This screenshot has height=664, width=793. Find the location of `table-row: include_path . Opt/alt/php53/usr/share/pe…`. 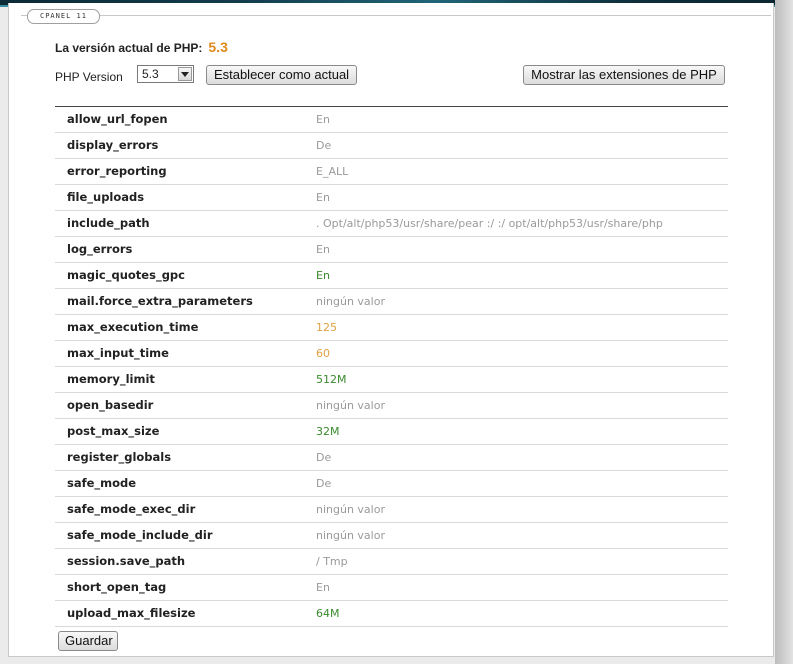

table-row: include_path . Opt/alt/php53/usr/share/pe… is located at coordinates (391, 224).